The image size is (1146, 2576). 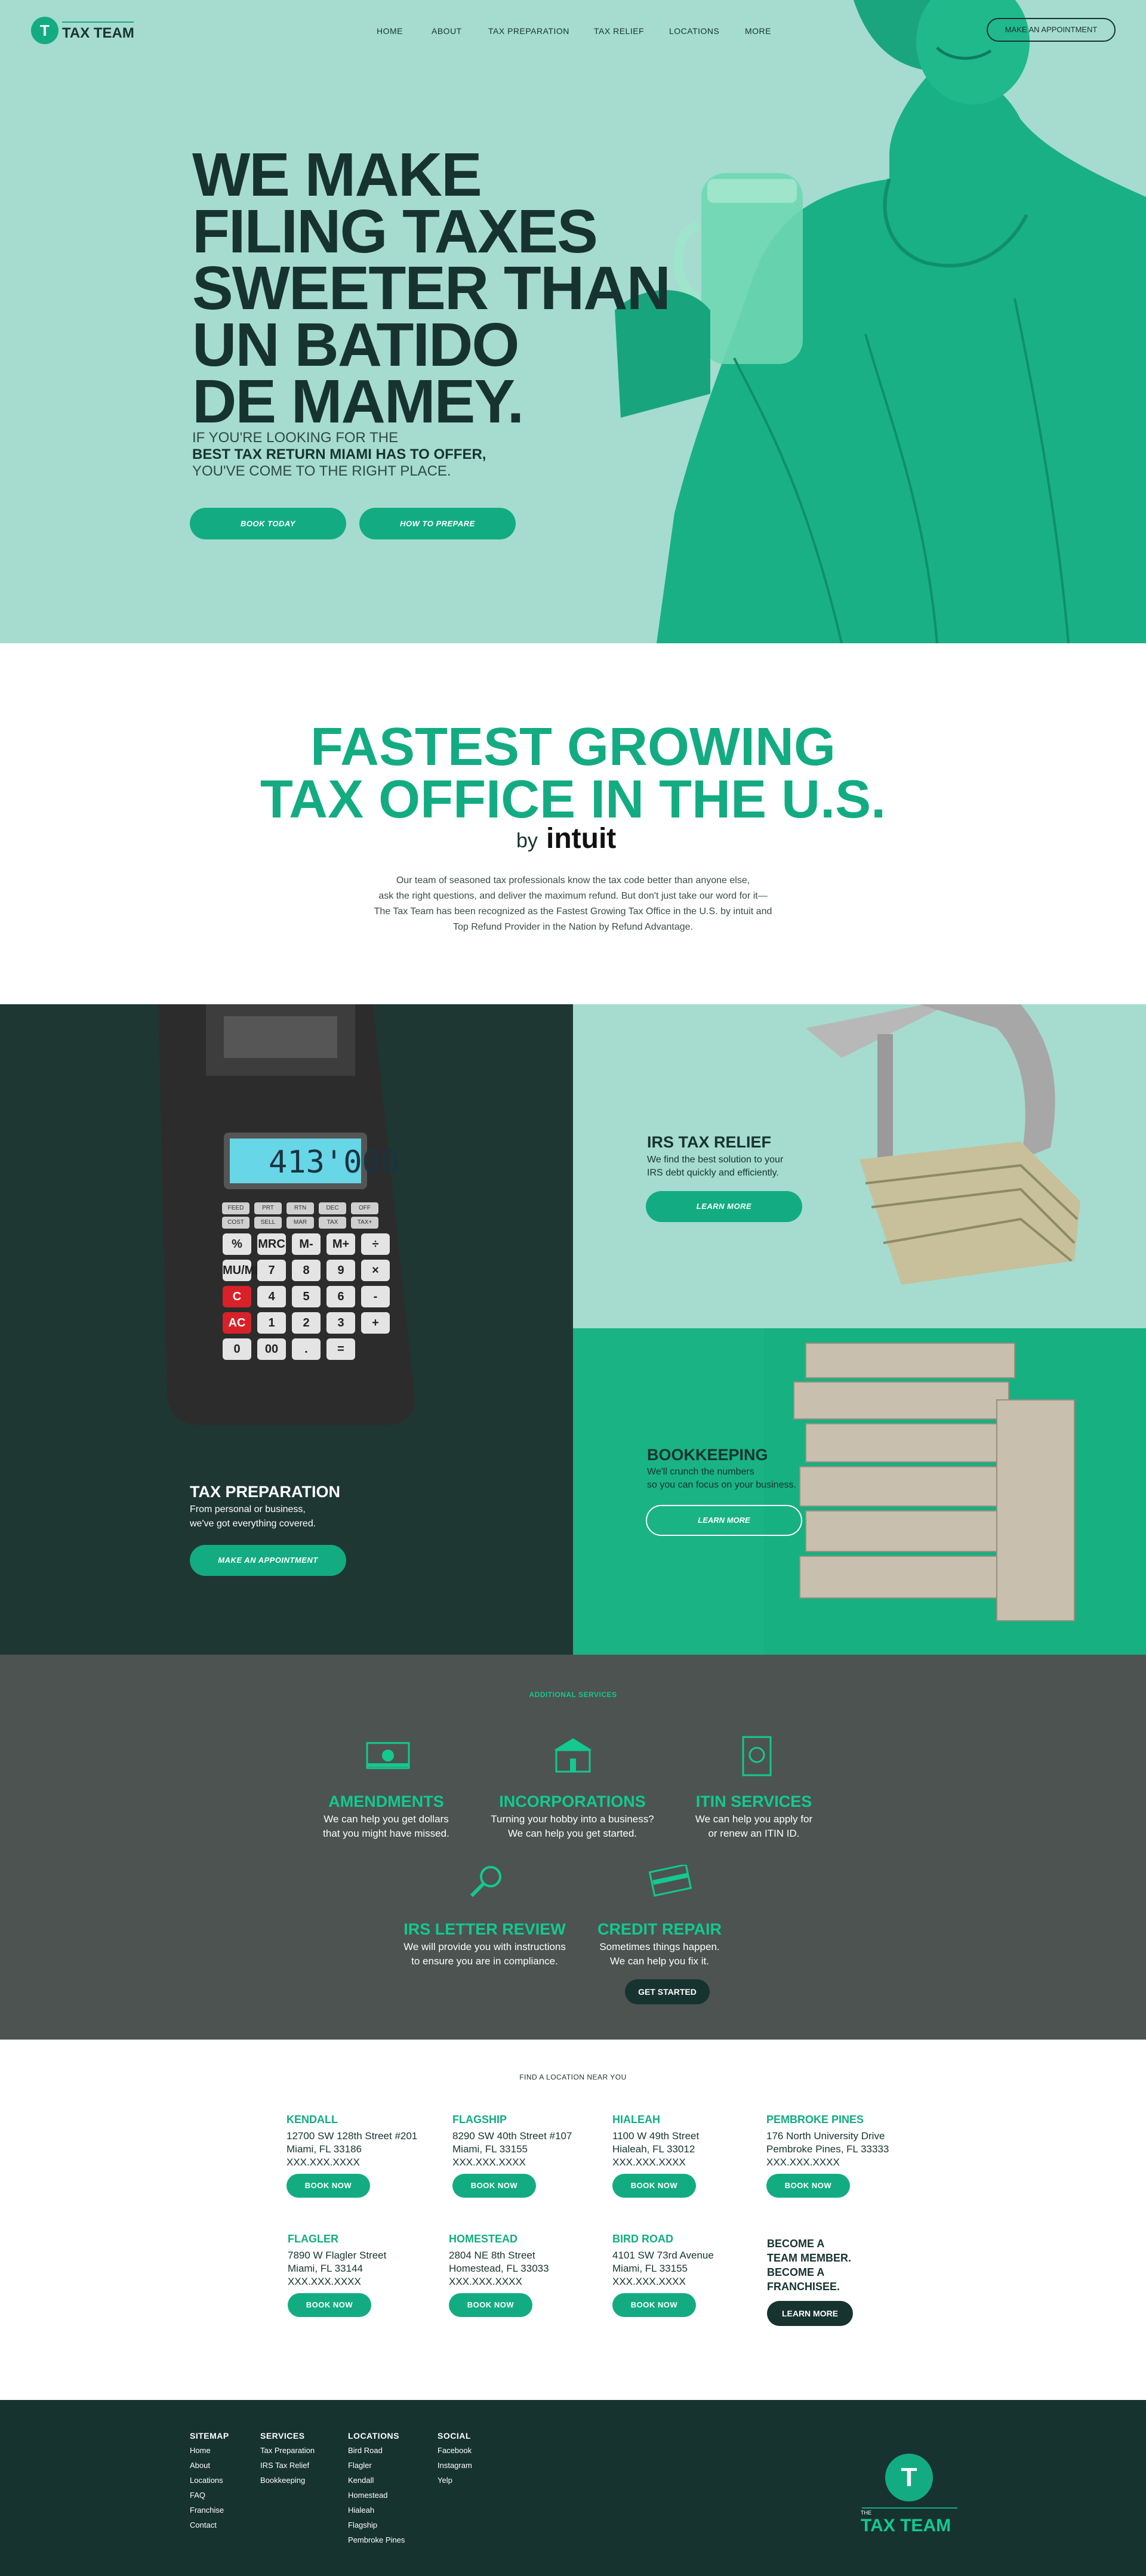 What do you see at coordinates (455, 2450) in the screenshot?
I see `facebook-link: Facebook` at bounding box center [455, 2450].